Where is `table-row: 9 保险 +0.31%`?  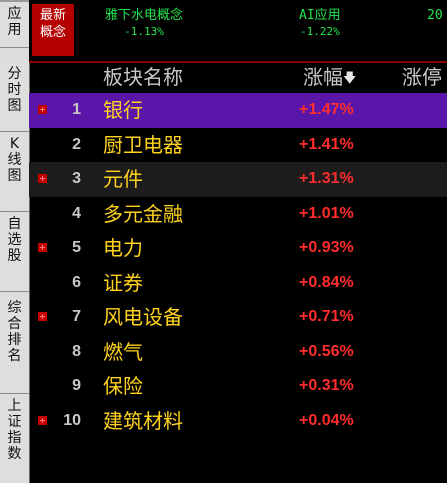
table-row: 9 保险 +0.31% is located at coordinates (238, 386).